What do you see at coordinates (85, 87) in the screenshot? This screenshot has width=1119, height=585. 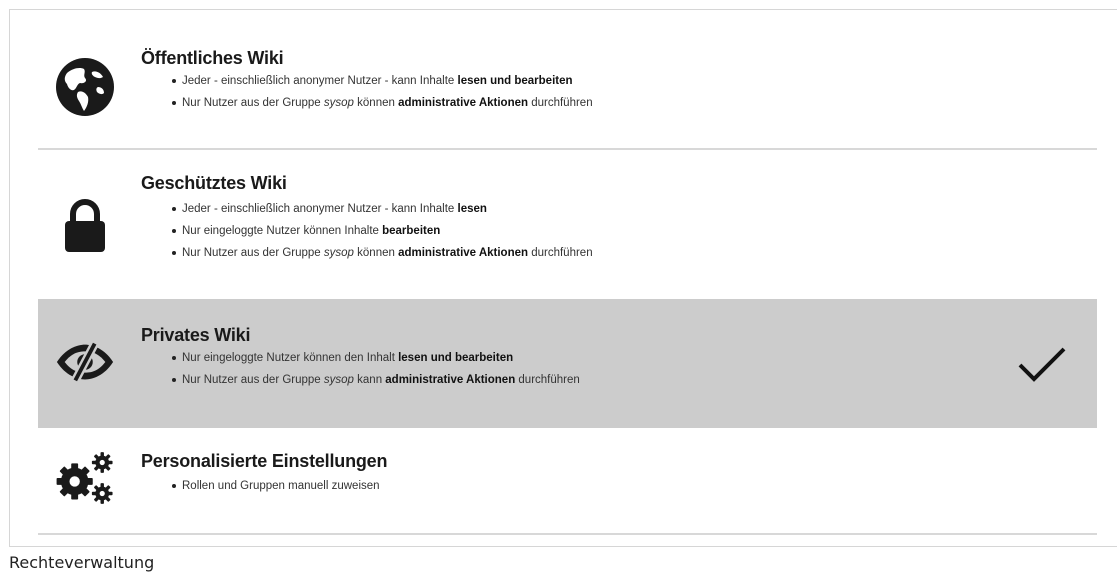 I see `globe-icon` at bounding box center [85, 87].